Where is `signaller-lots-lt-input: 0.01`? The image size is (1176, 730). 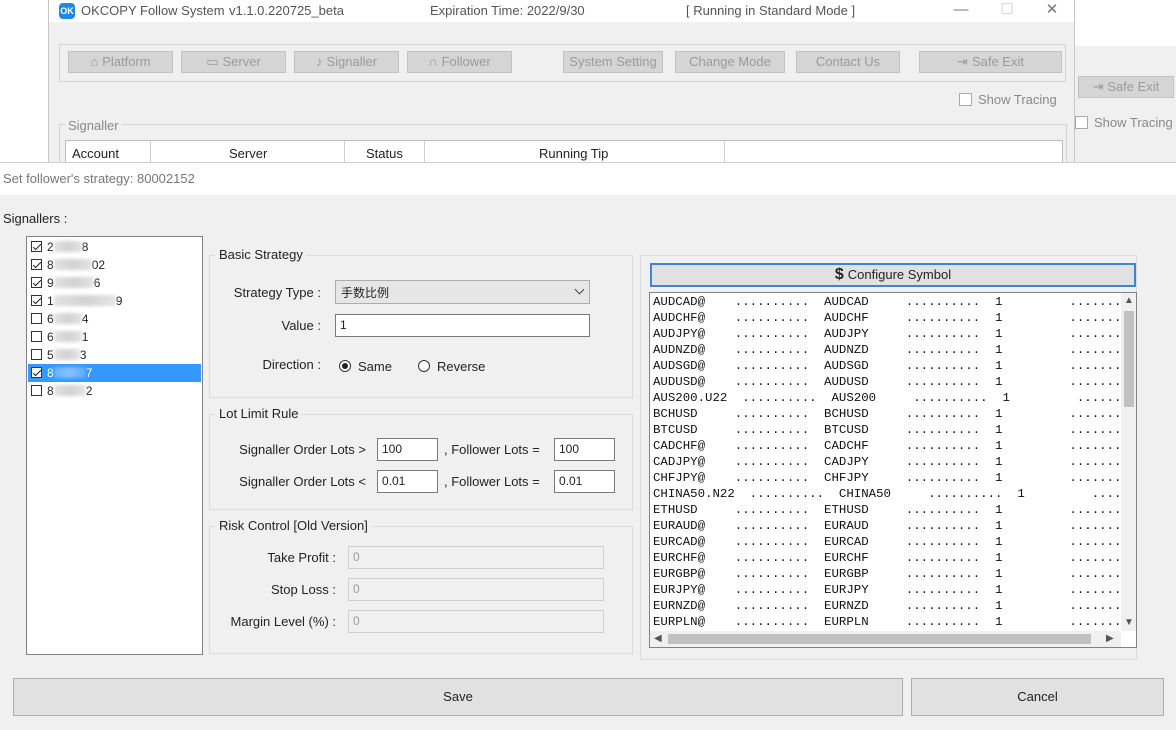
signaller-lots-lt-input: 0.01 is located at coordinates (407, 481).